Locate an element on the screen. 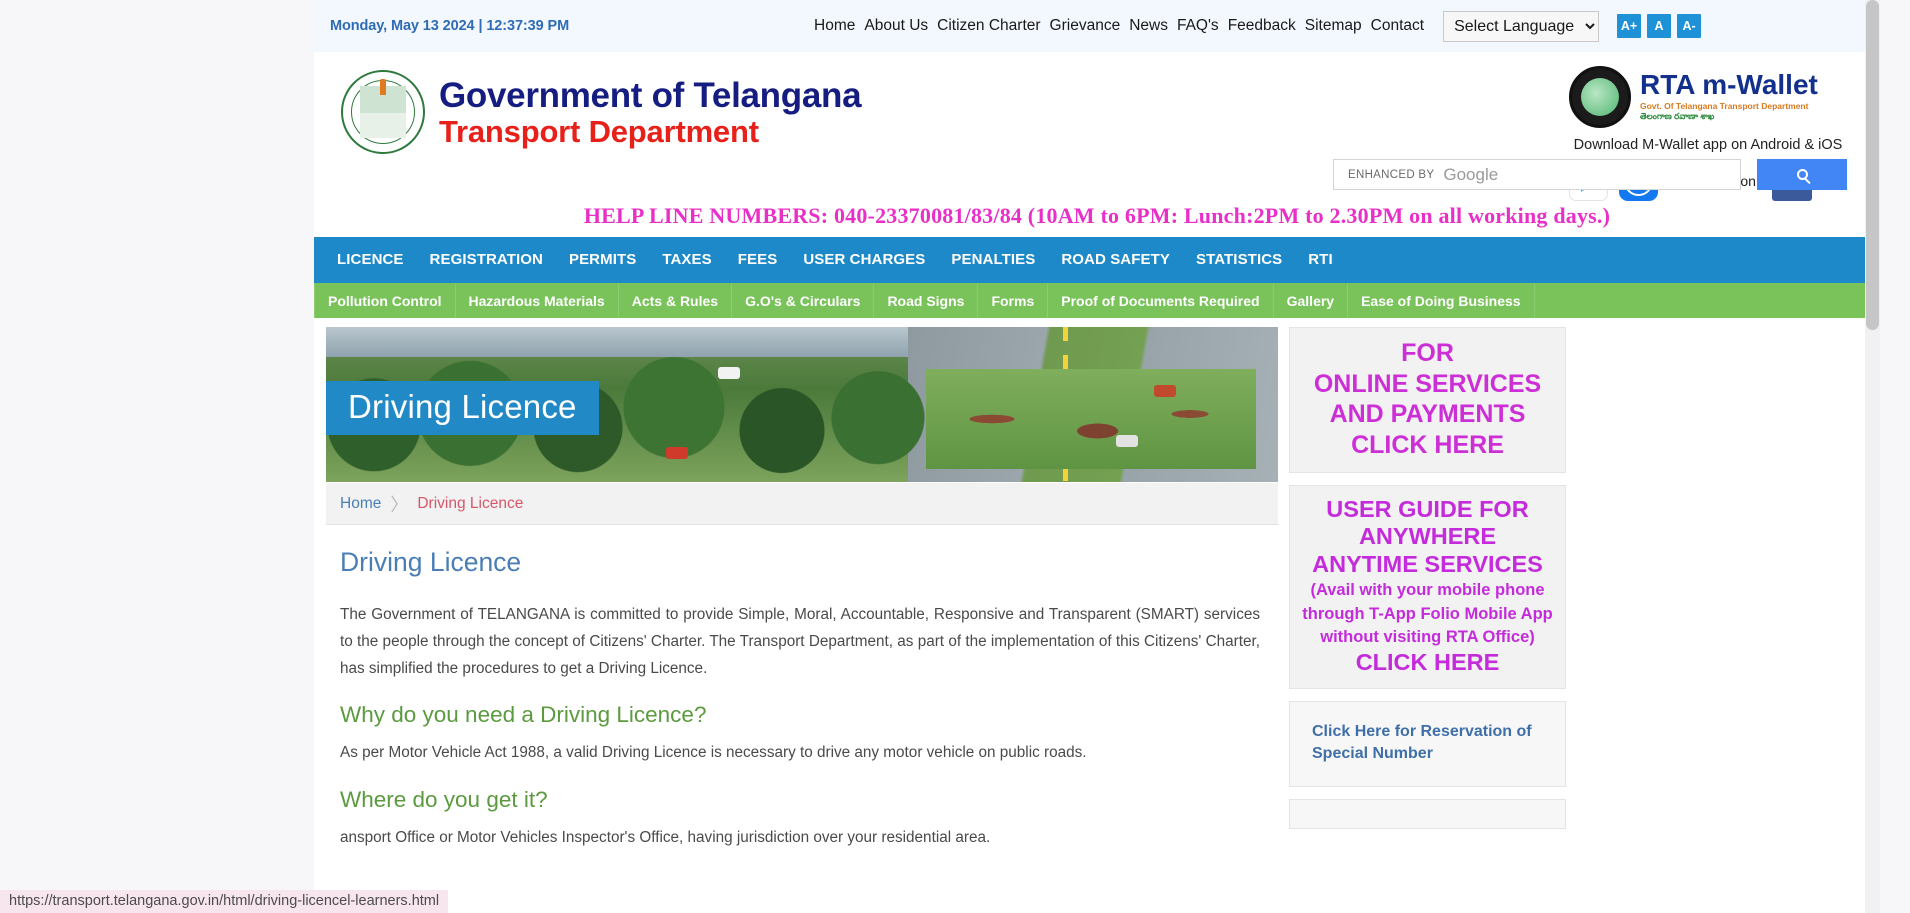  banner1-line-3: AND PAYMENTS is located at coordinates (1427, 414).